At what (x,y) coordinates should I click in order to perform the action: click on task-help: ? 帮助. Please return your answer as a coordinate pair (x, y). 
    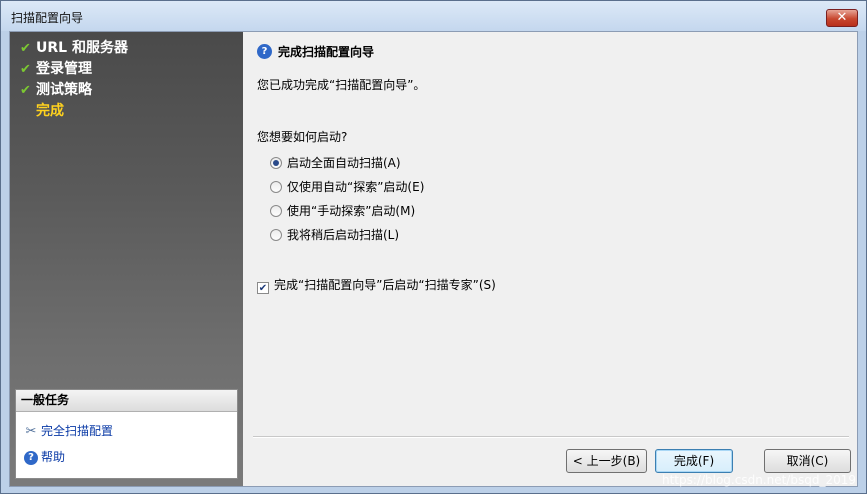
    Looking at the image, I should click on (44, 457).